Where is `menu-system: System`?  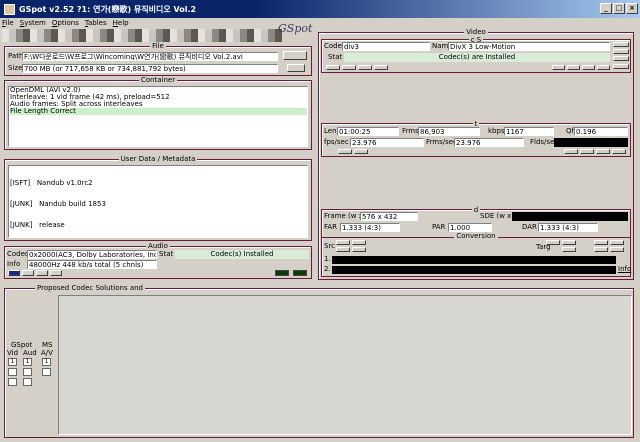
menu-system: System is located at coordinates (33, 23).